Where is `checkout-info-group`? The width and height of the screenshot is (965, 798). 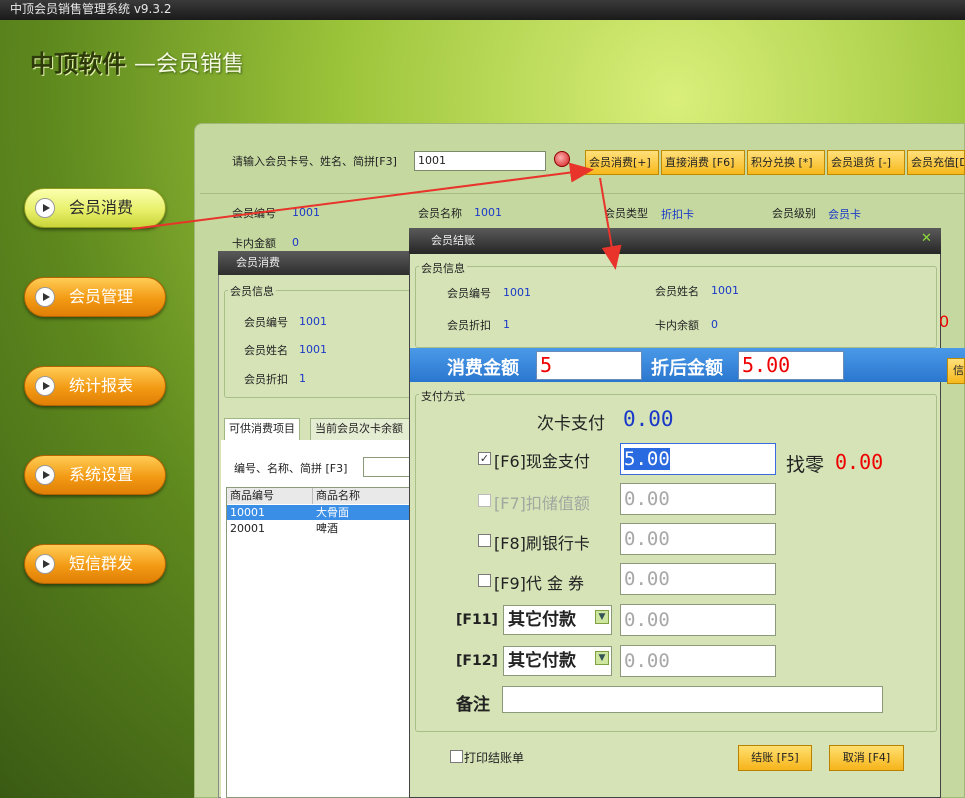 checkout-info-group is located at coordinates (676, 307).